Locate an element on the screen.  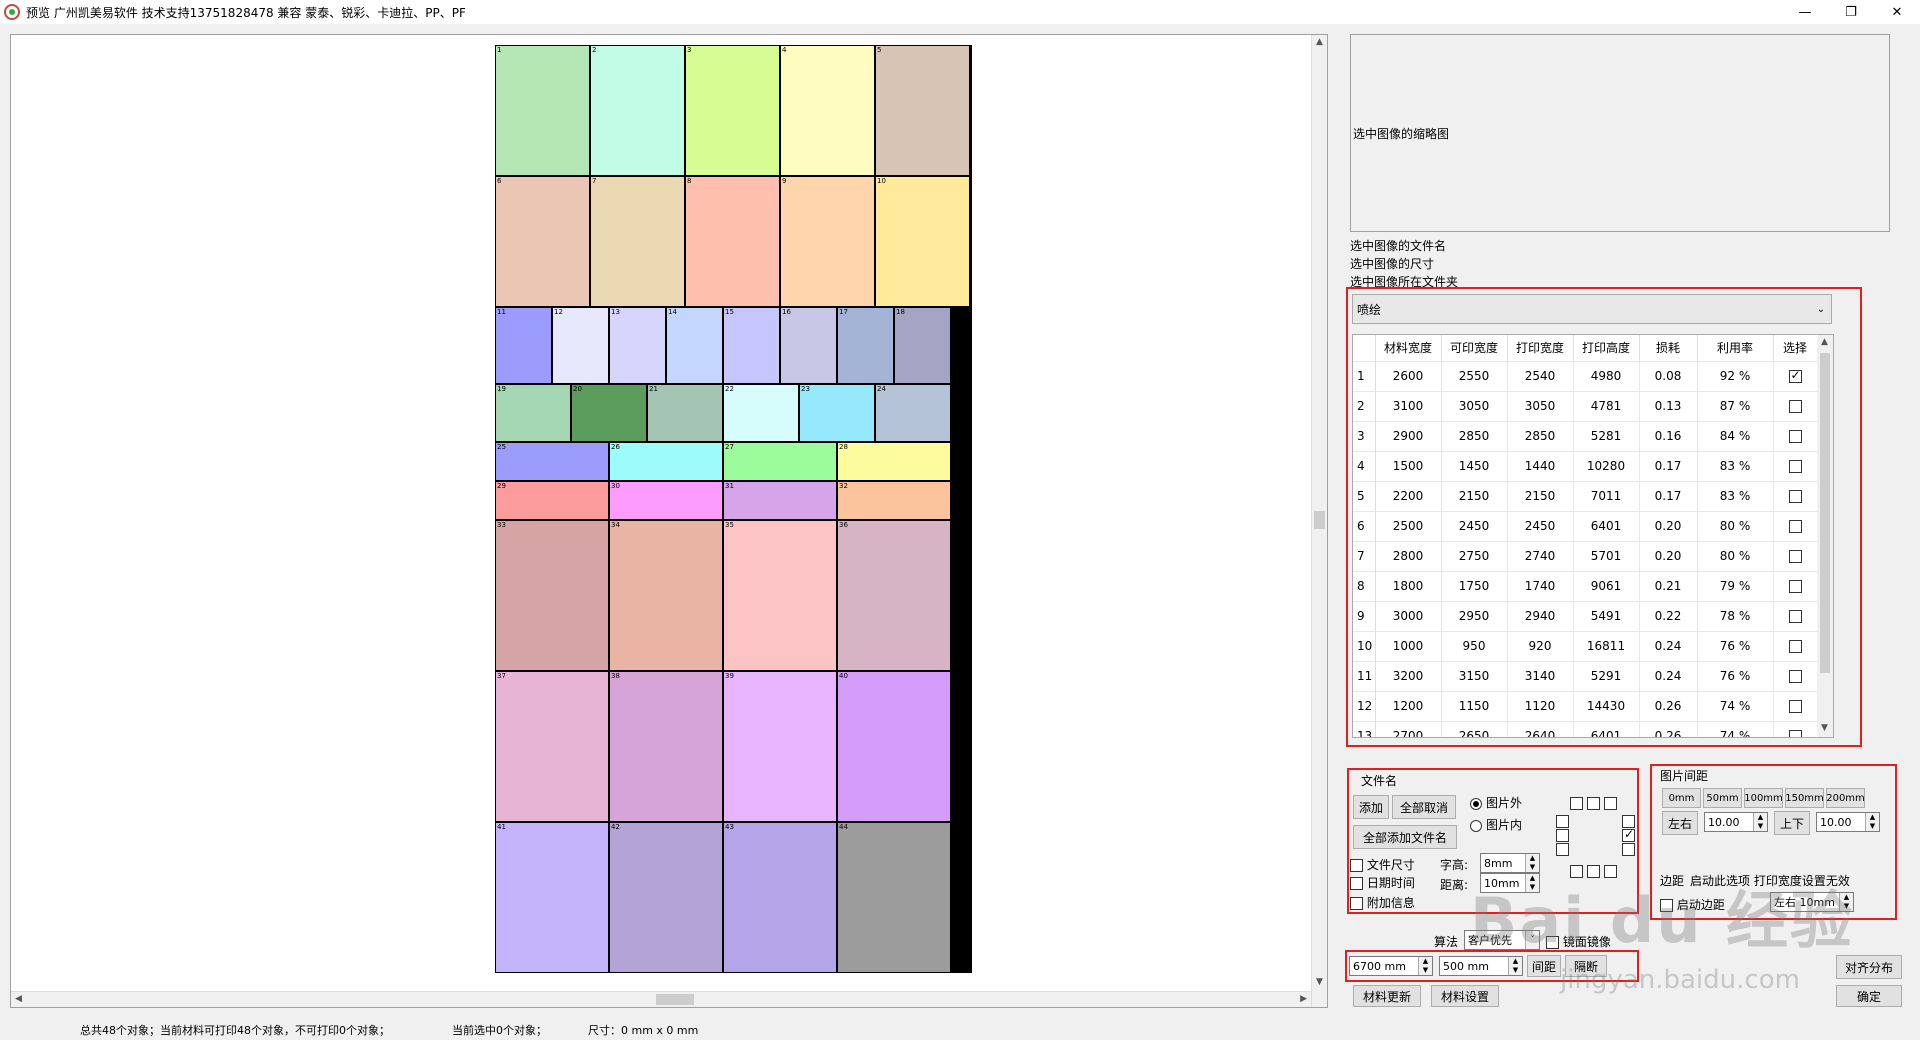
layout-tile: 28 is located at coordinates (894, 461).